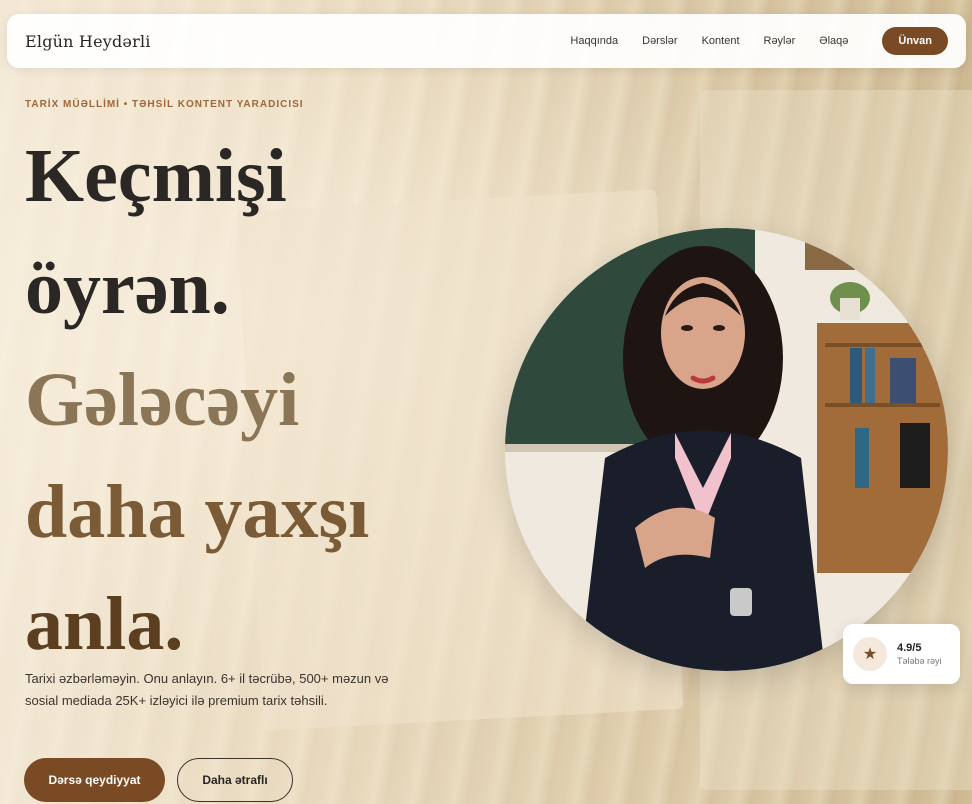 The image size is (972, 804). What do you see at coordinates (909, 648) in the screenshot?
I see `rating-score: 4.9/5` at bounding box center [909, 648].